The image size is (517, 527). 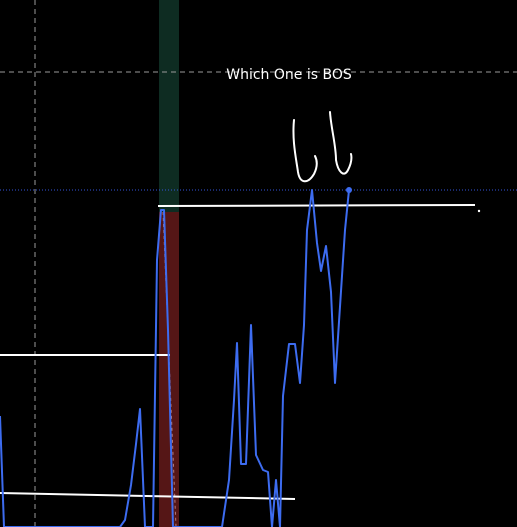 I want to click on position-zones, so click(x=169, y=263).